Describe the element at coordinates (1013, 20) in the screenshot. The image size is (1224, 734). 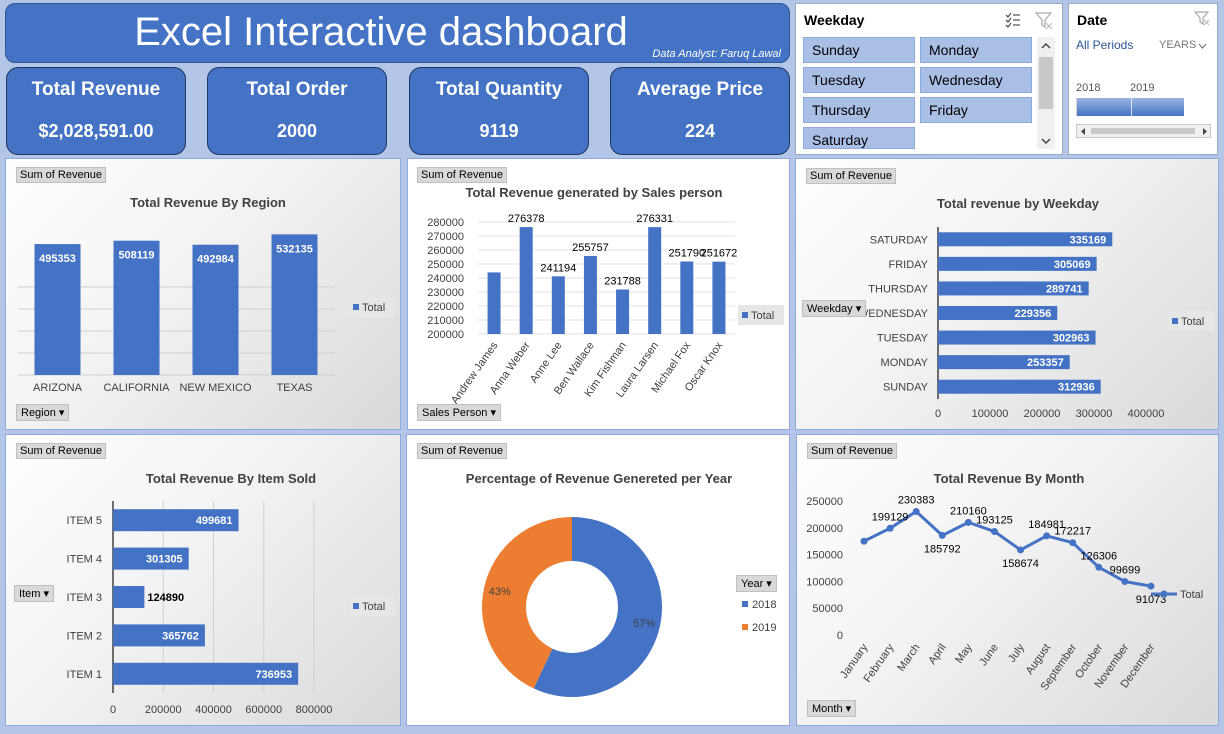
I see `multi-select-icon` at that location.